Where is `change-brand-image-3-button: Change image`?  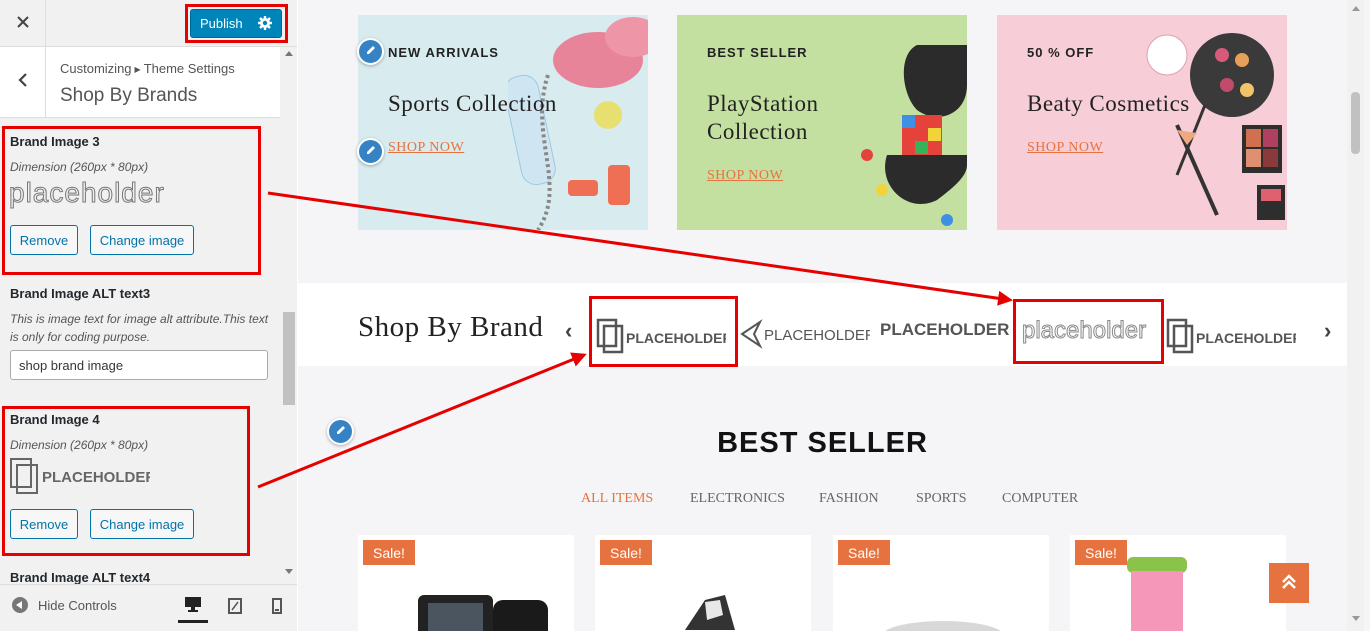 change-brand-image-3-button: Change image is located at coordinates (142, 240).